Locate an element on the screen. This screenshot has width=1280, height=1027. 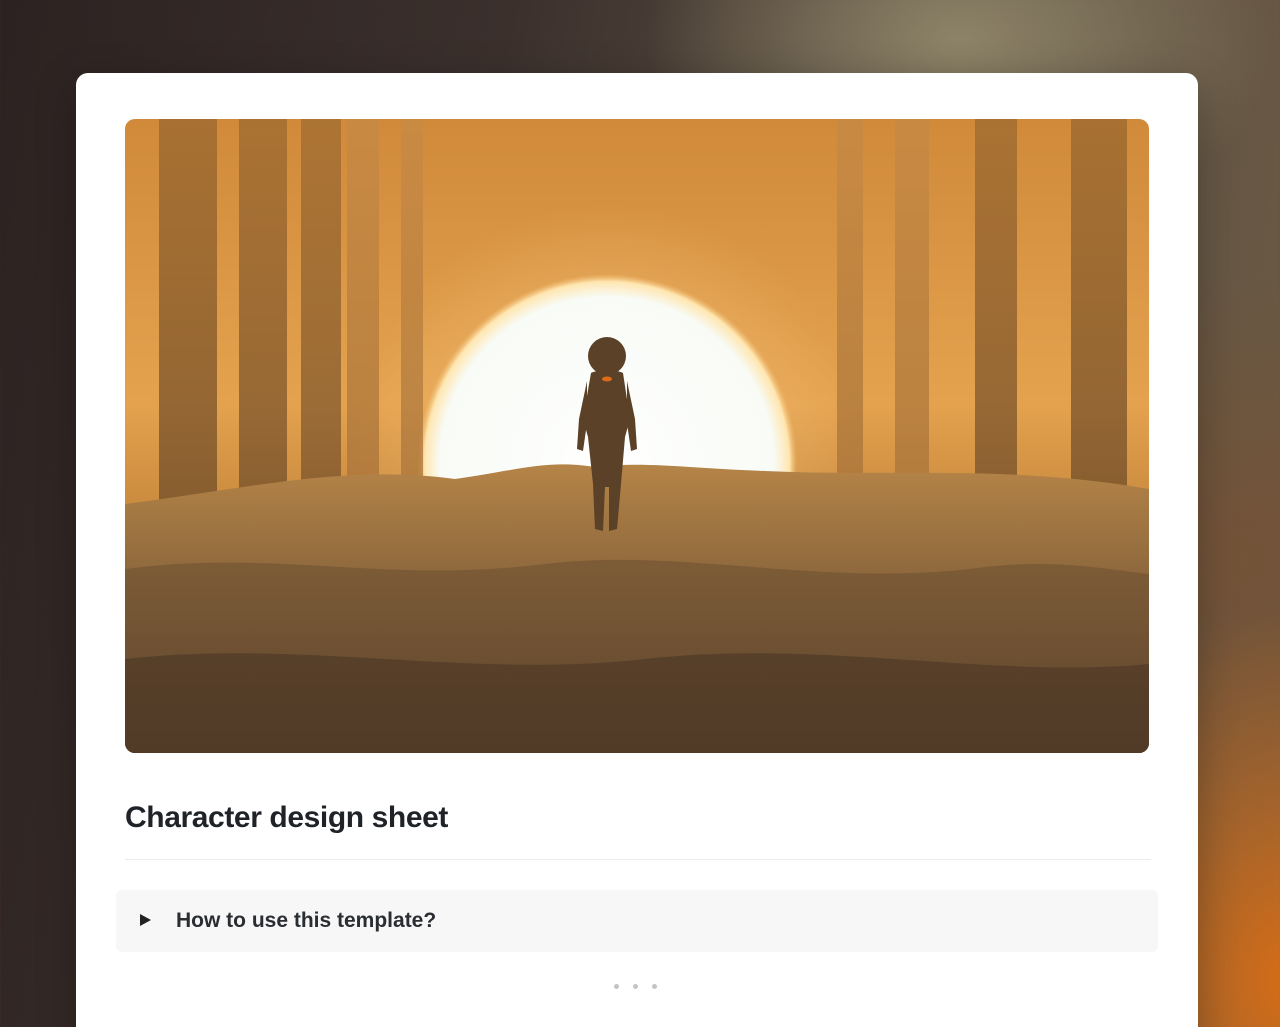
how-to-use-expand: How to use this template? is located at coordinates (637, 921).